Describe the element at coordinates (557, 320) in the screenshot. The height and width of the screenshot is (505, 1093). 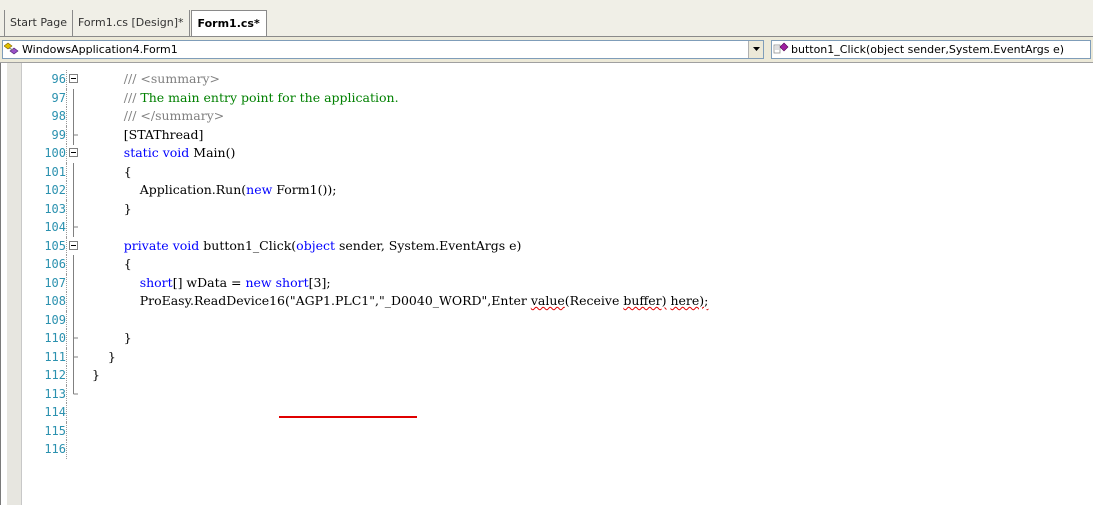
I see `code-line: 109` at that location.